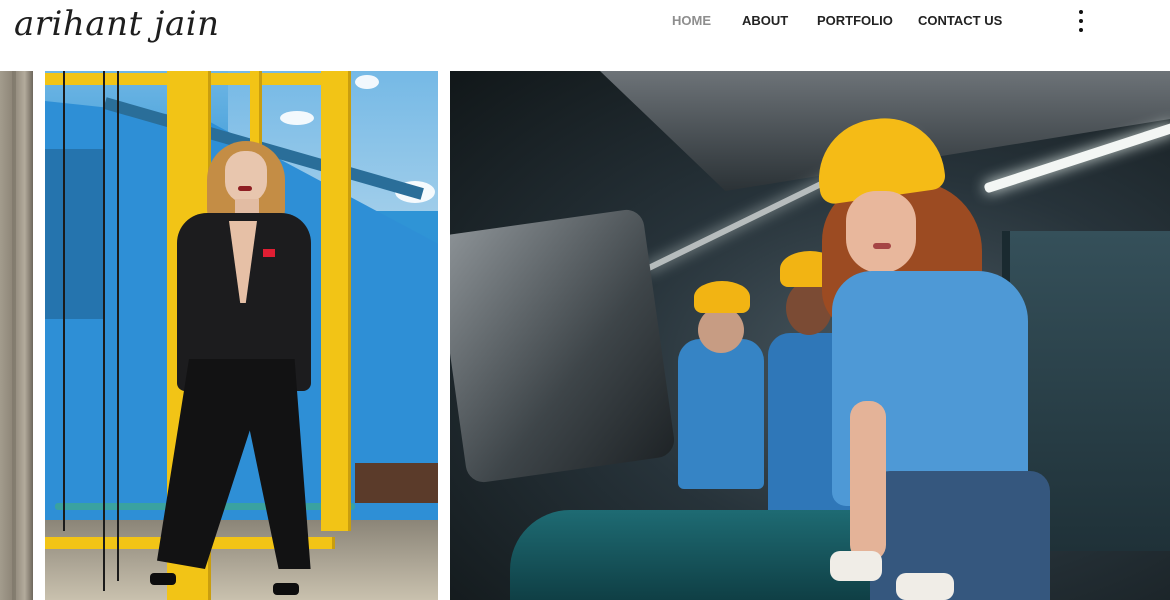 The image size is (1170, 600). Describe the element at coordinates (855, 20) in the screenshot. I see `nav-portfolio-link: PORTFOLIO` at that location.